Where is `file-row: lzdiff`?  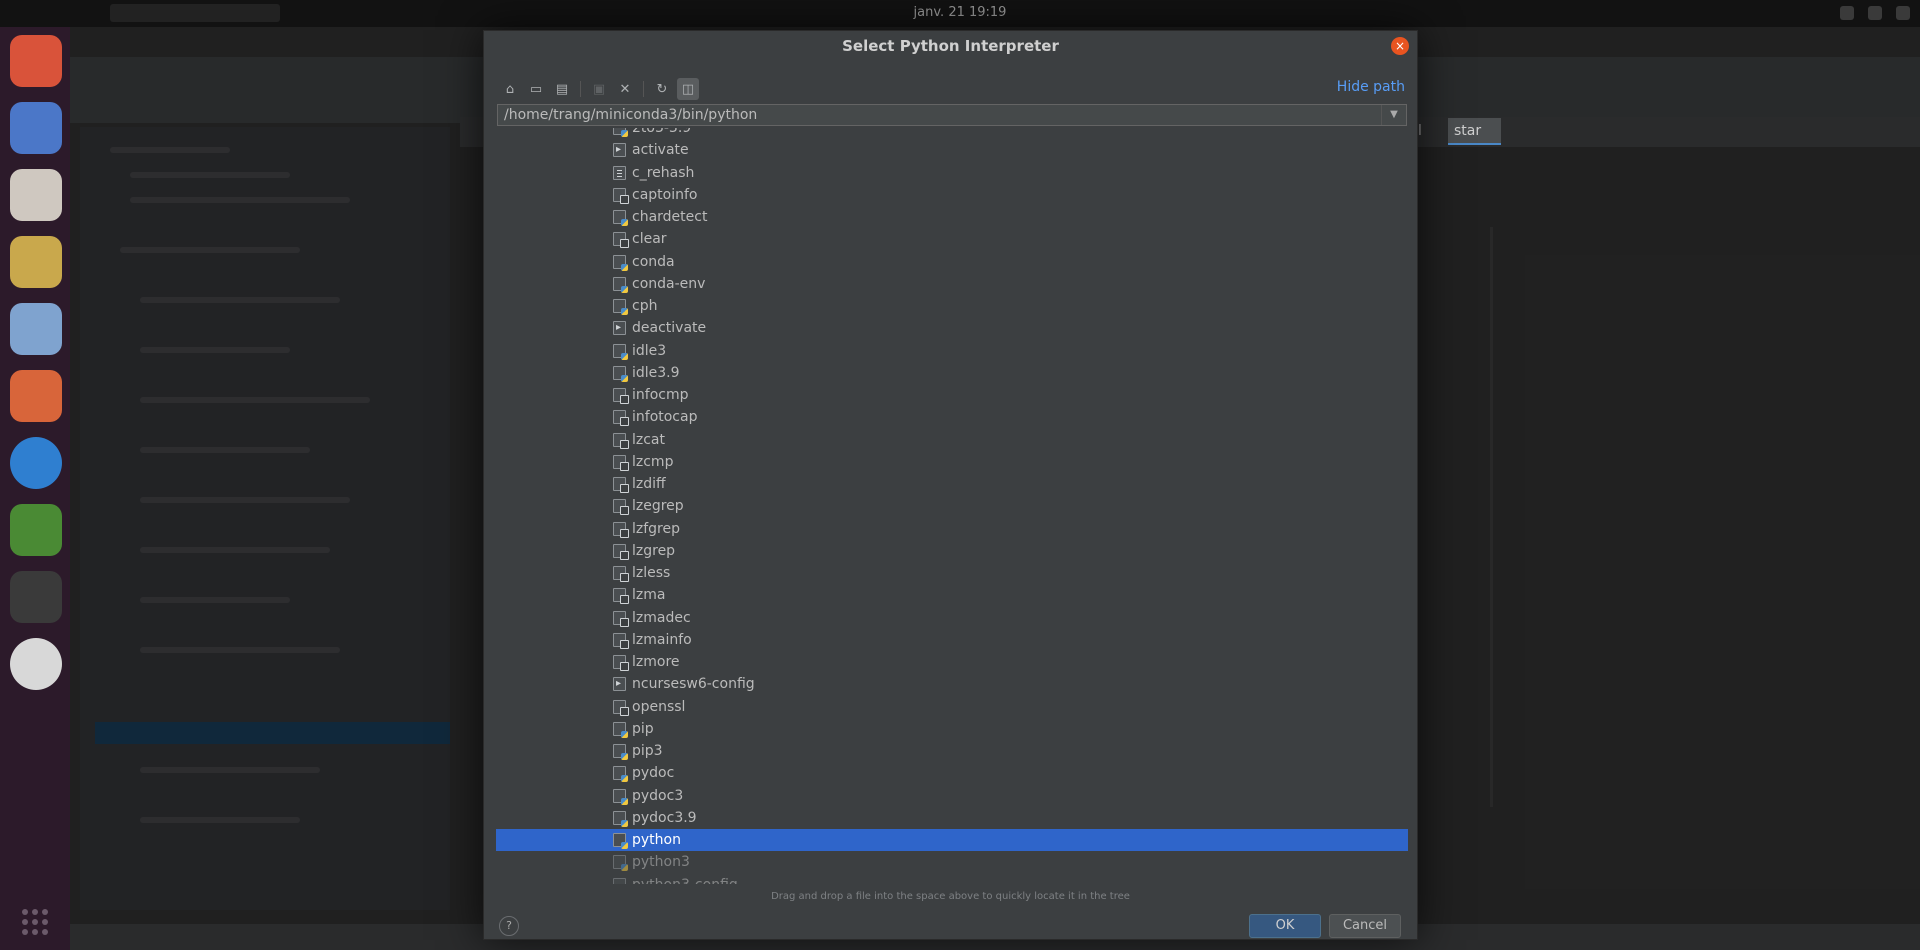 file-row: lzdiff is located at coordinates (952, 484).